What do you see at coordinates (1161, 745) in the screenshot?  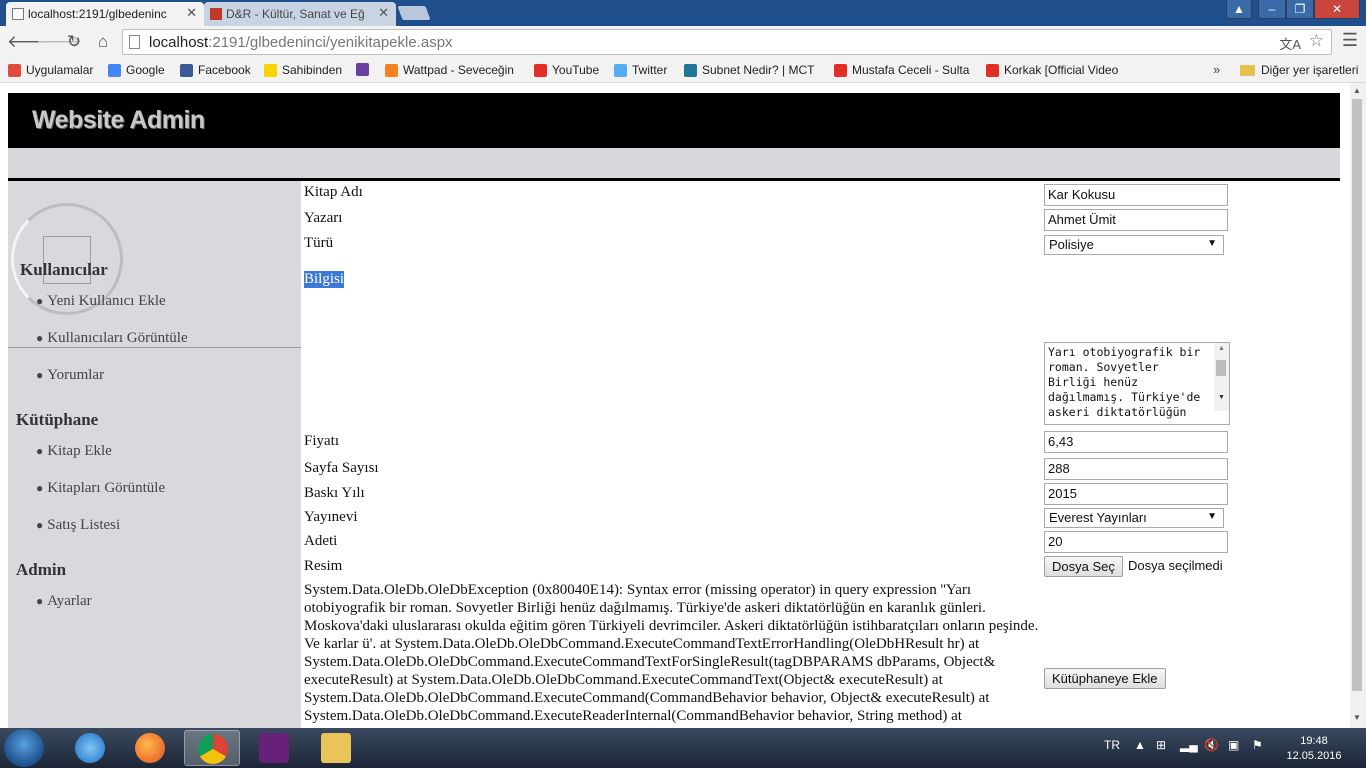 I see `windows-icon: ⊞` at bounding box center [1161, 745].